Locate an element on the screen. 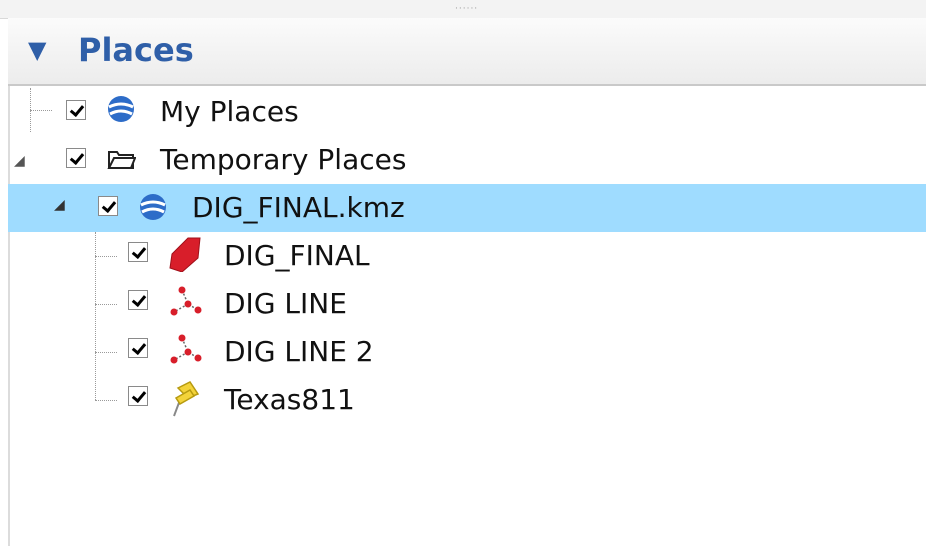 The width and height of the screenshot is (926, 546). my-places-checkbox is located at coordinates (76, 110).